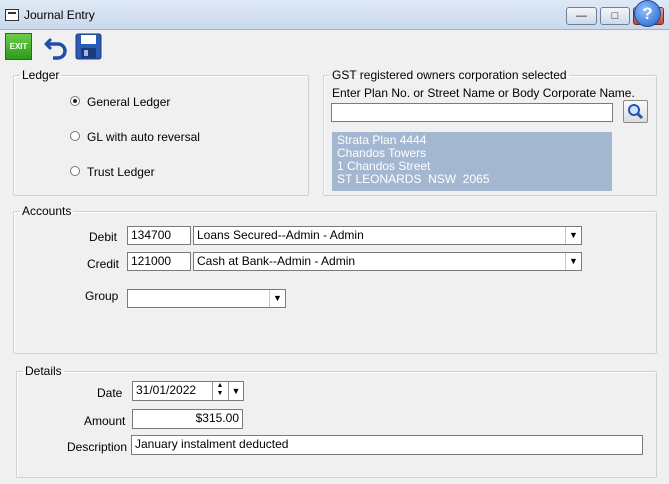  What do you see at coordinates (121, 172) in the screenshot?
I see `radio-label-trust-ledger: Trust Ledger` at bounding box center [121, 172].